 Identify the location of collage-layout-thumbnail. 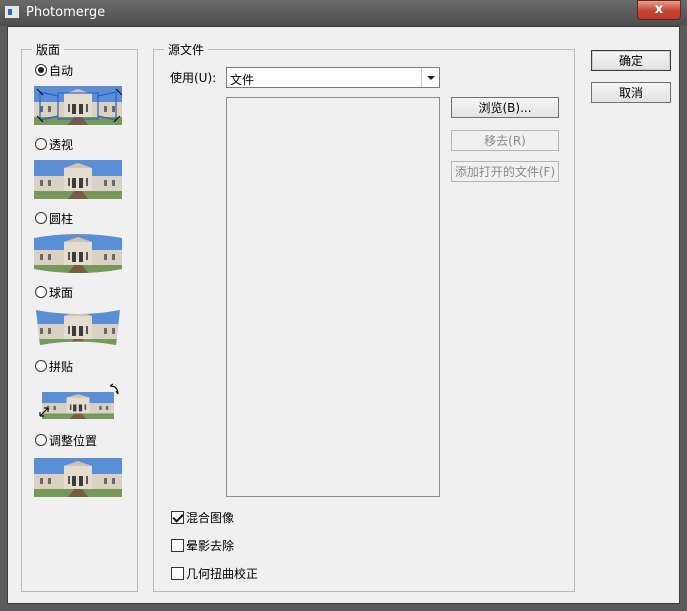
(78, 401).